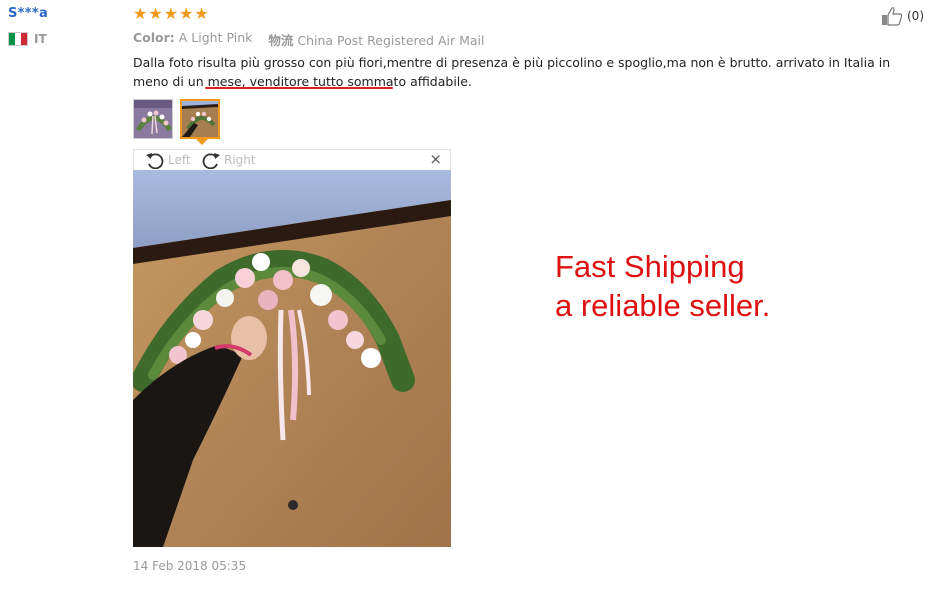  What do you see at coordinates (240, 160) in the screenshot?
I see `rotate-right-label: Right` at bounding box center [240, 160].